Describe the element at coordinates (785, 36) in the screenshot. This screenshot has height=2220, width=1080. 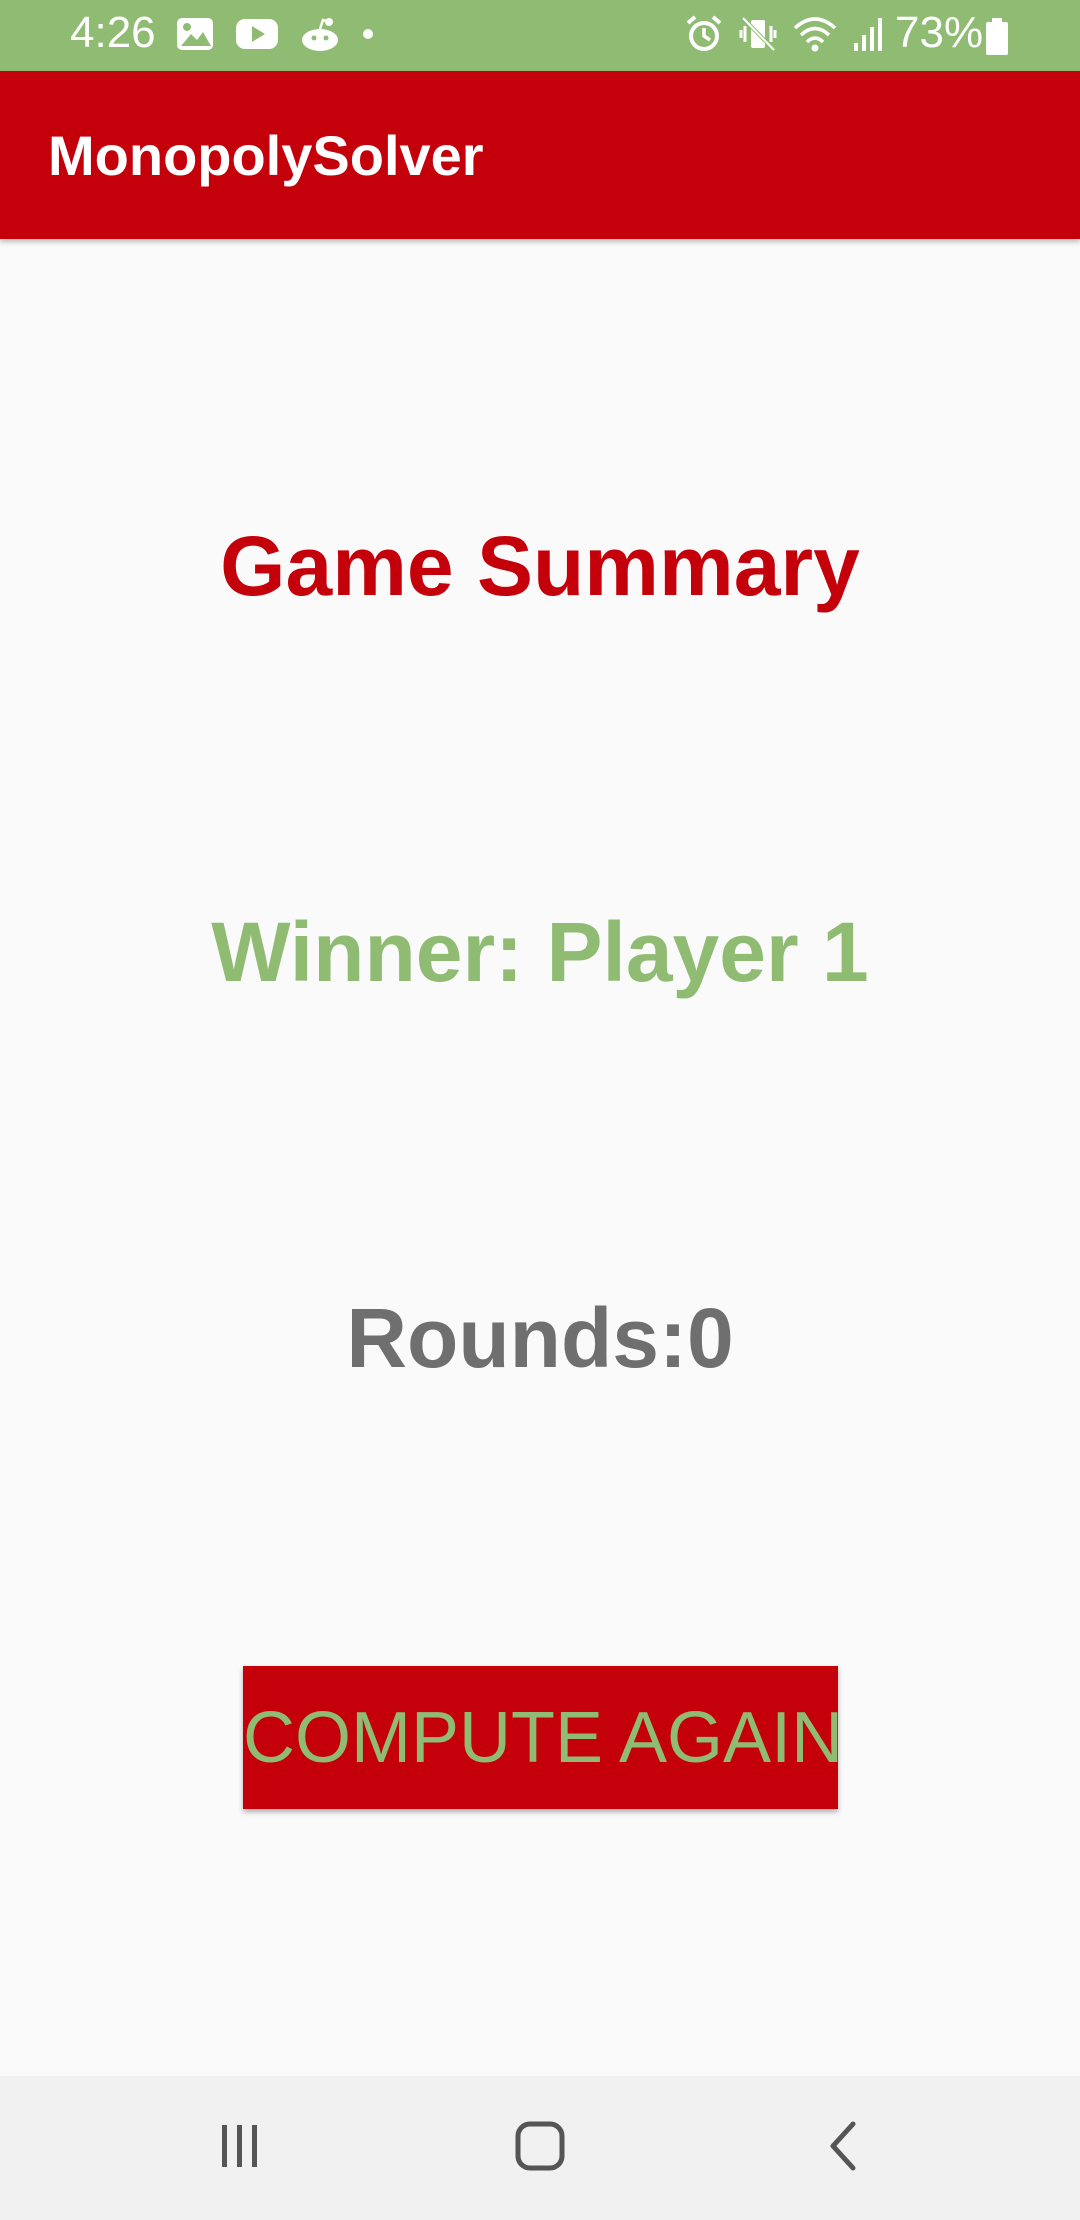
I see `status-right-icons` at that location.